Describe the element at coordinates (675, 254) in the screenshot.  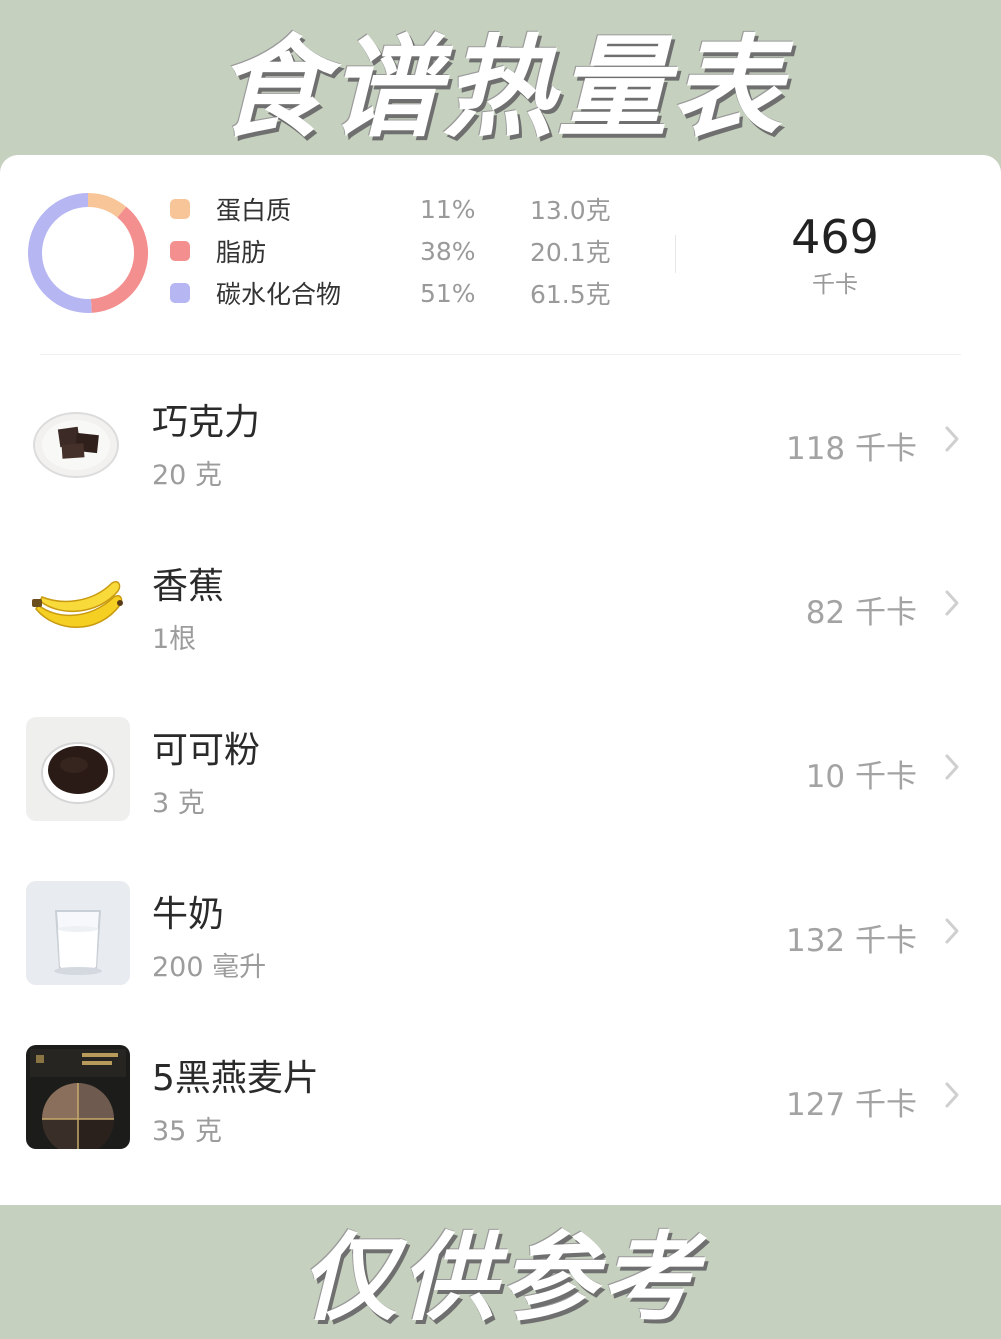
I see `summary-divider` at that location.